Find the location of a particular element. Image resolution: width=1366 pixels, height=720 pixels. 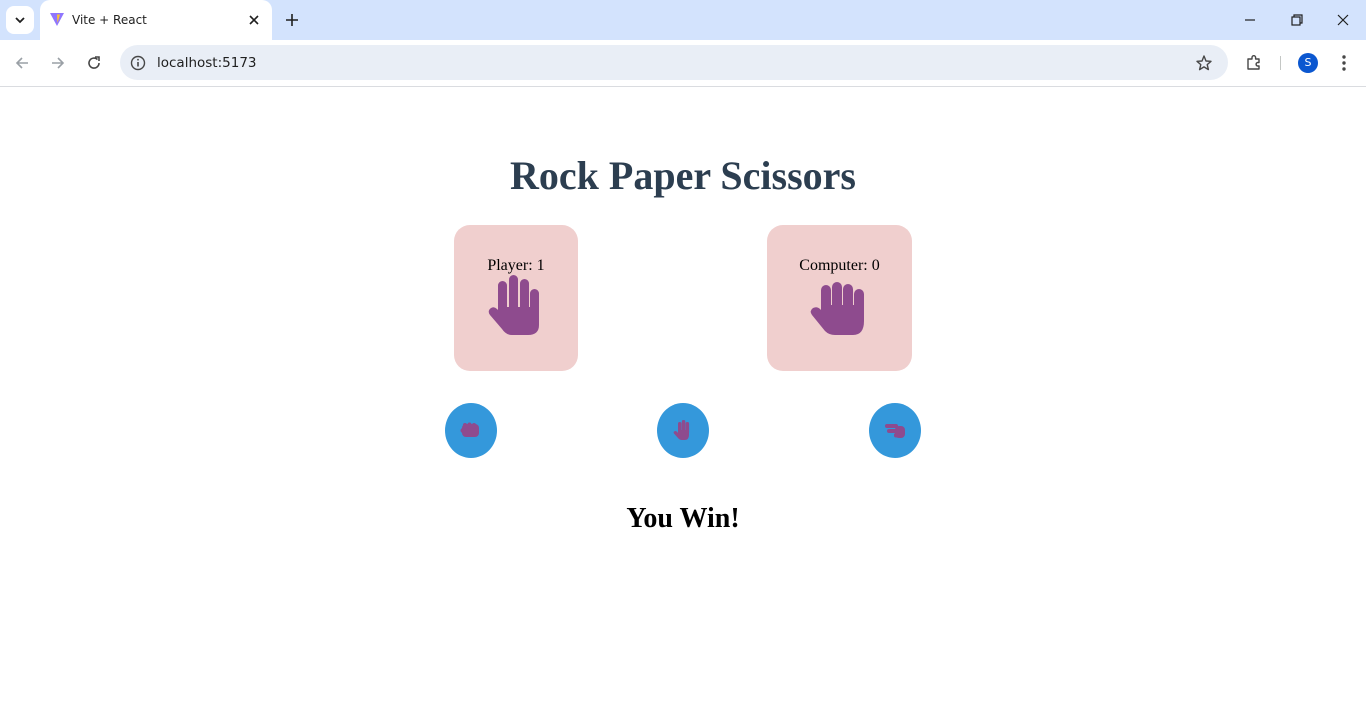

player-score-card: Player: 1 is located at coordinates (516, 298).